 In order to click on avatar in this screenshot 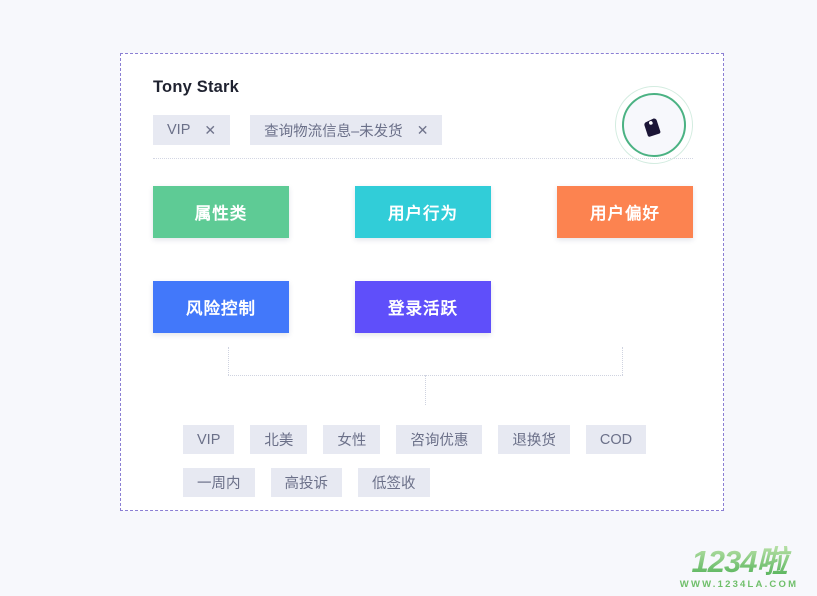, I will do `click(654, 125)`.